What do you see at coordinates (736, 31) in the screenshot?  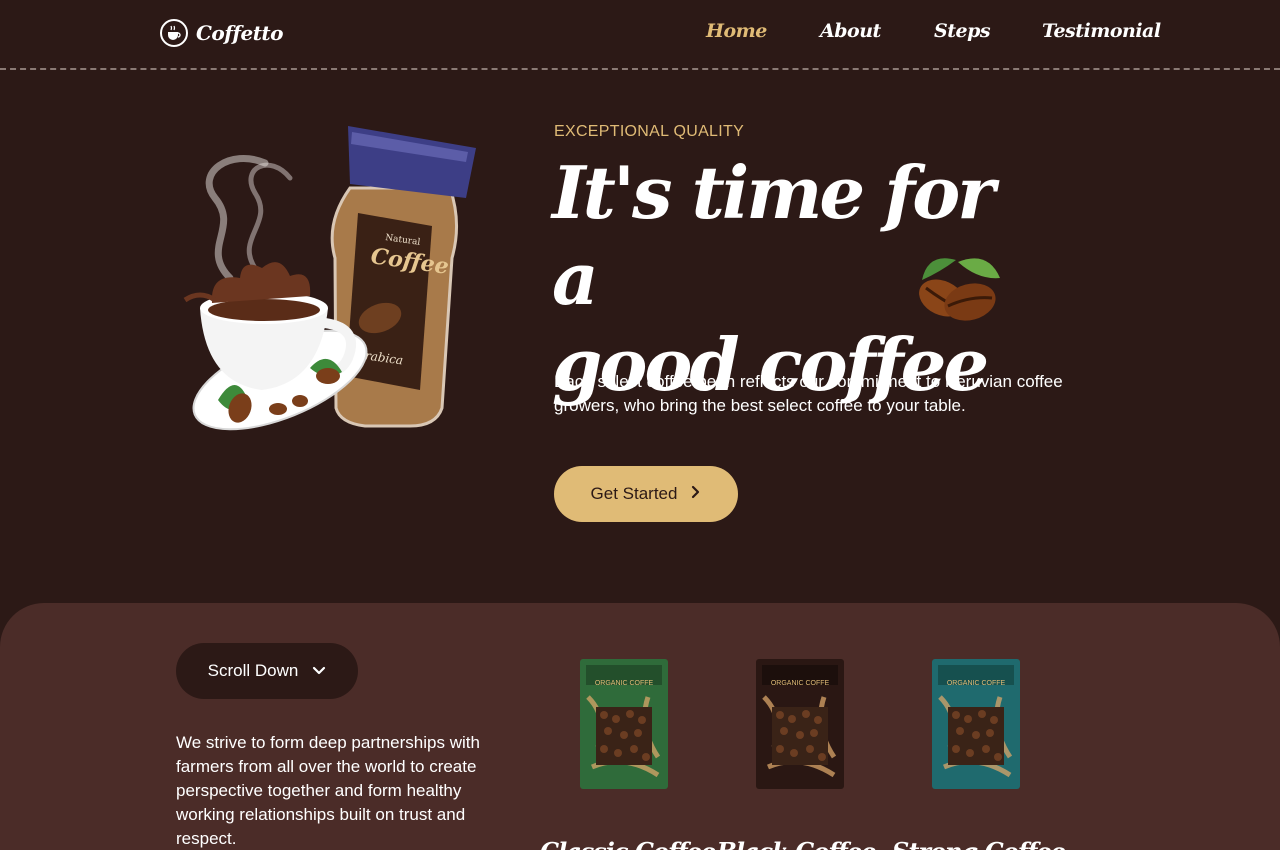 I see `nav-item-home: Home` at bounding box center [736, 31].